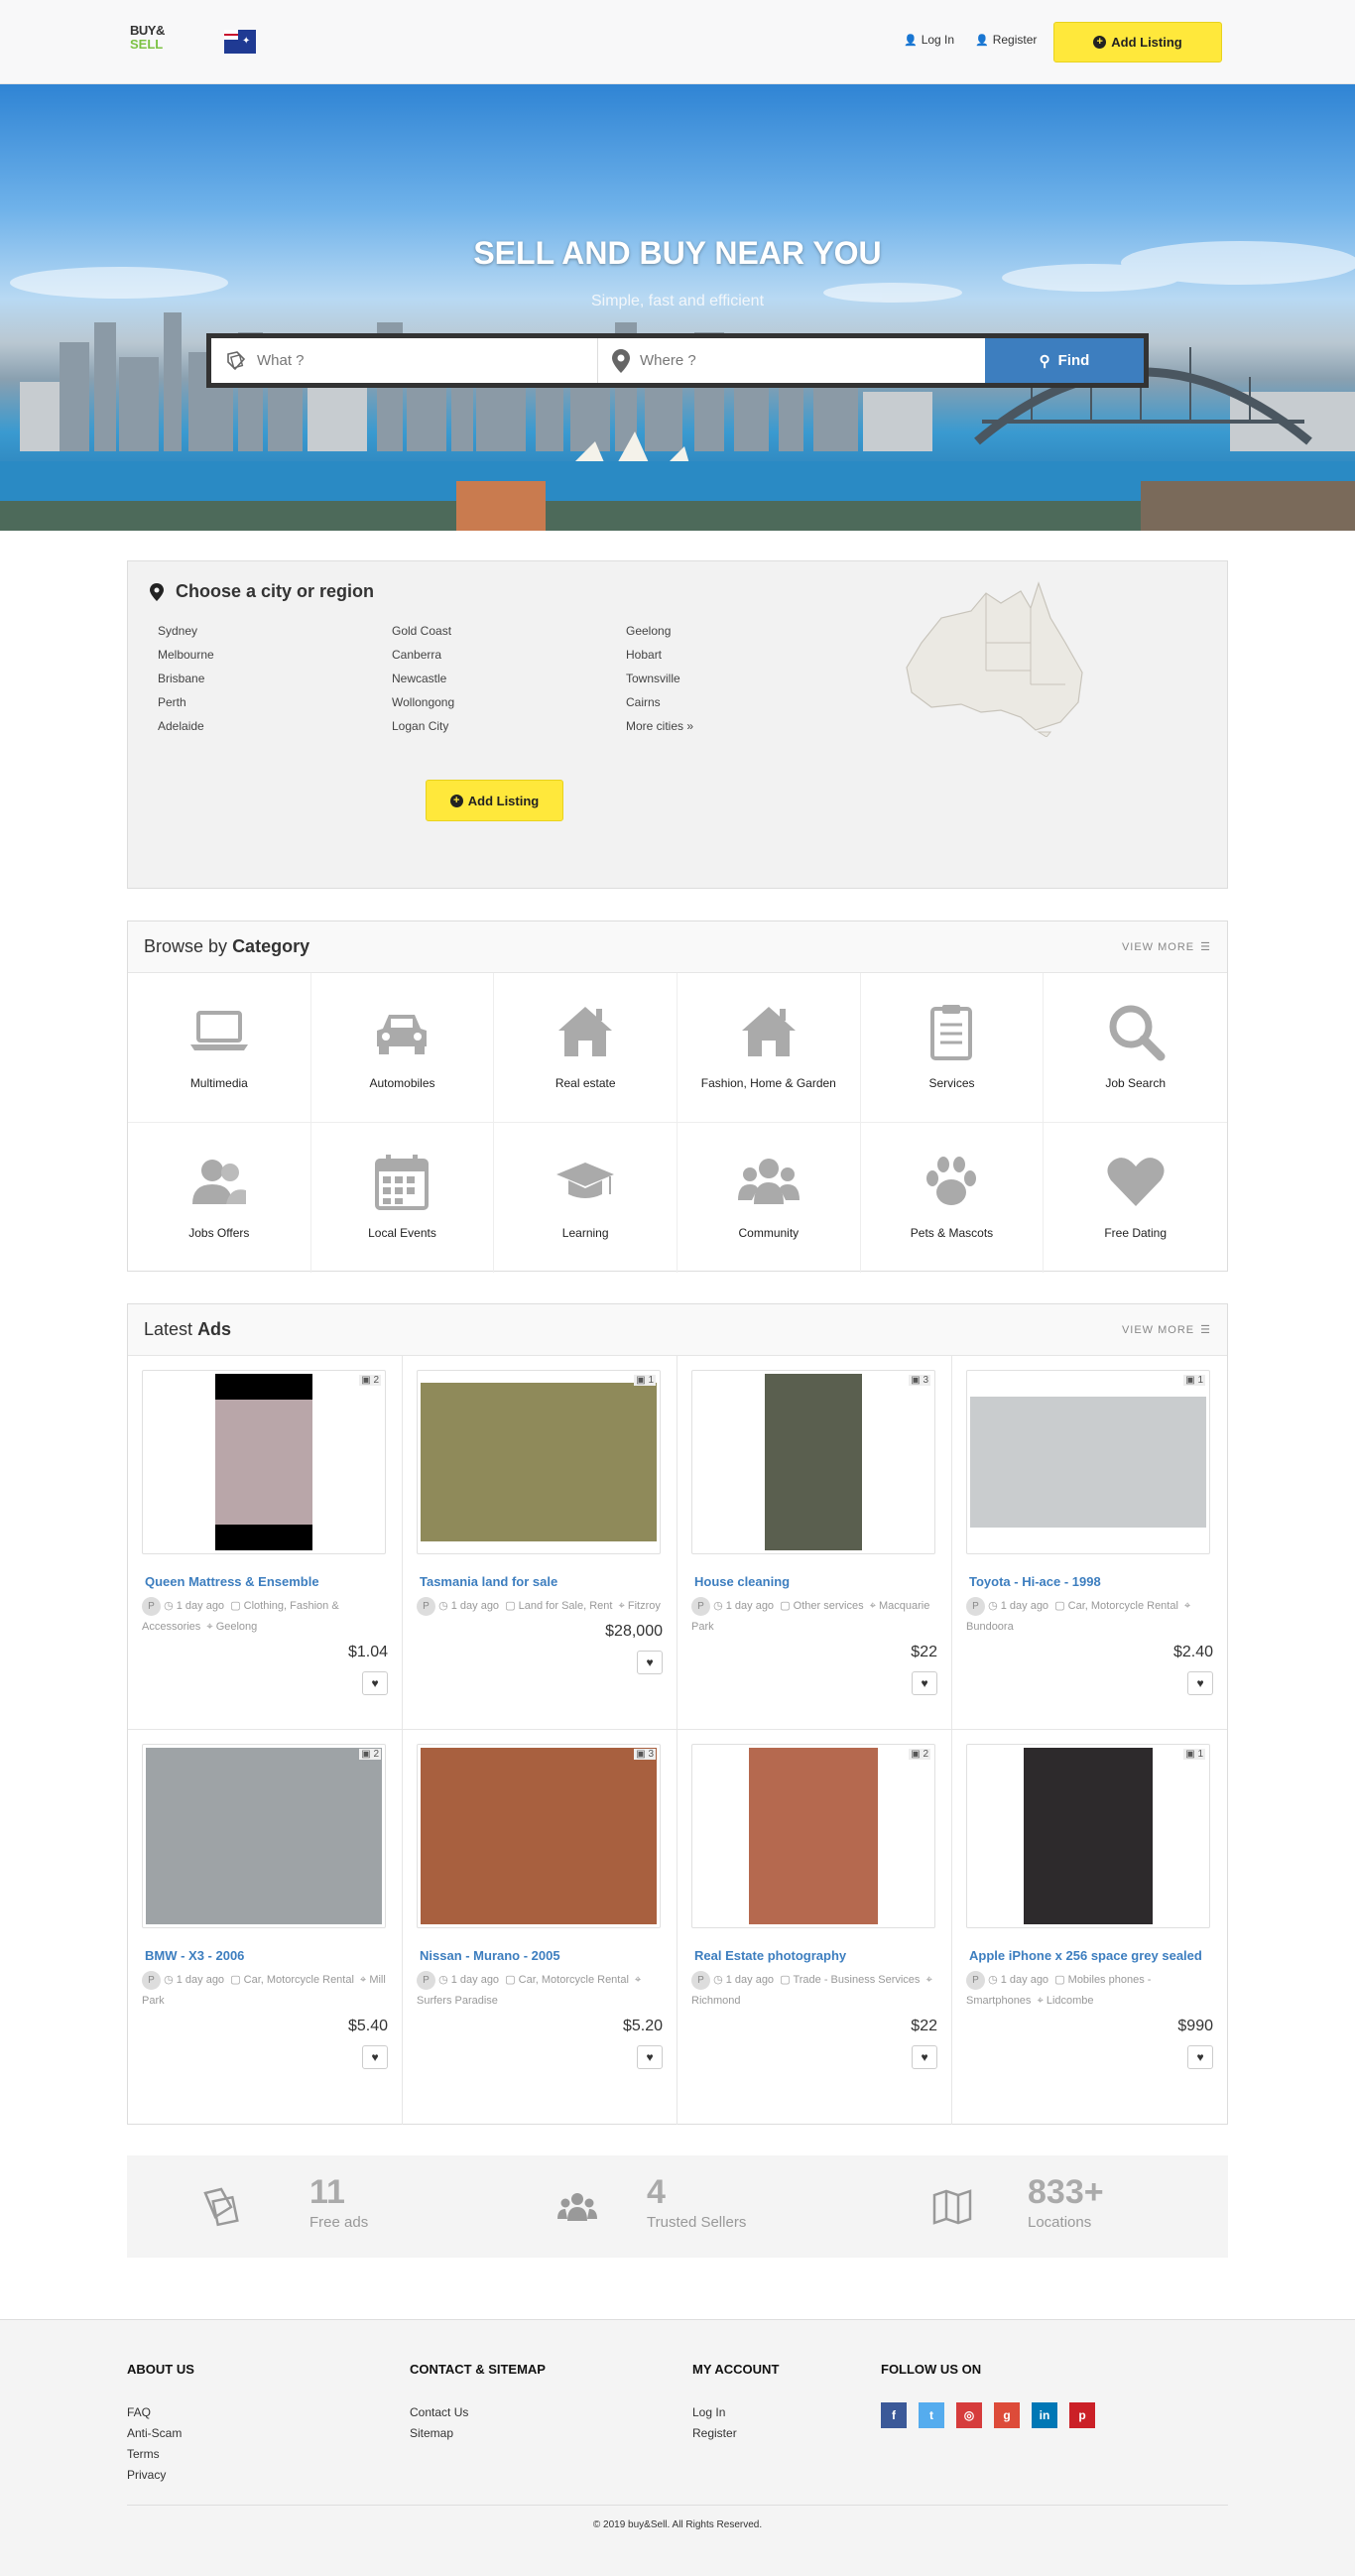 The height and width of the screenshot is (2576, 1355). Describe the element at coordinates (953, 1198) in the screenshot. I see `category-pets-mascots: Pets & Mascots` at that location.